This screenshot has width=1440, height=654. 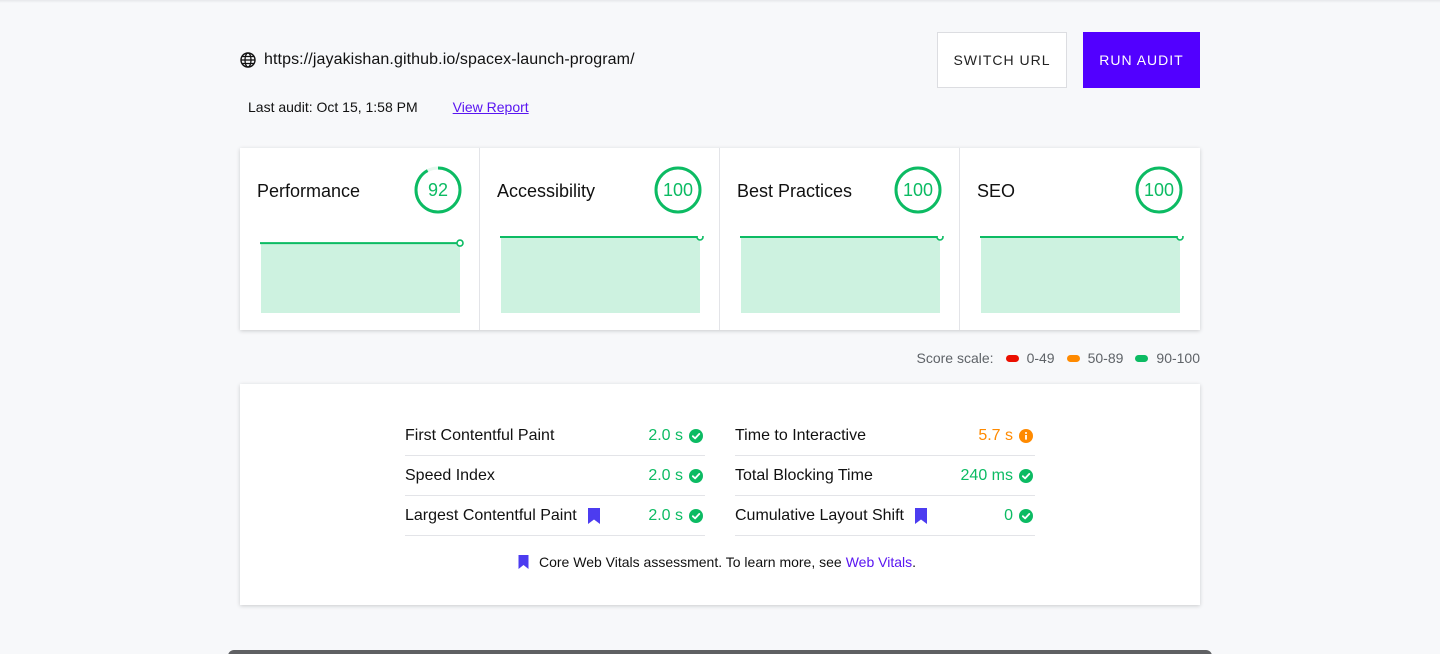 I want to click on metric-label: Cumulative Layout Shift, so click(x=831, y=516).